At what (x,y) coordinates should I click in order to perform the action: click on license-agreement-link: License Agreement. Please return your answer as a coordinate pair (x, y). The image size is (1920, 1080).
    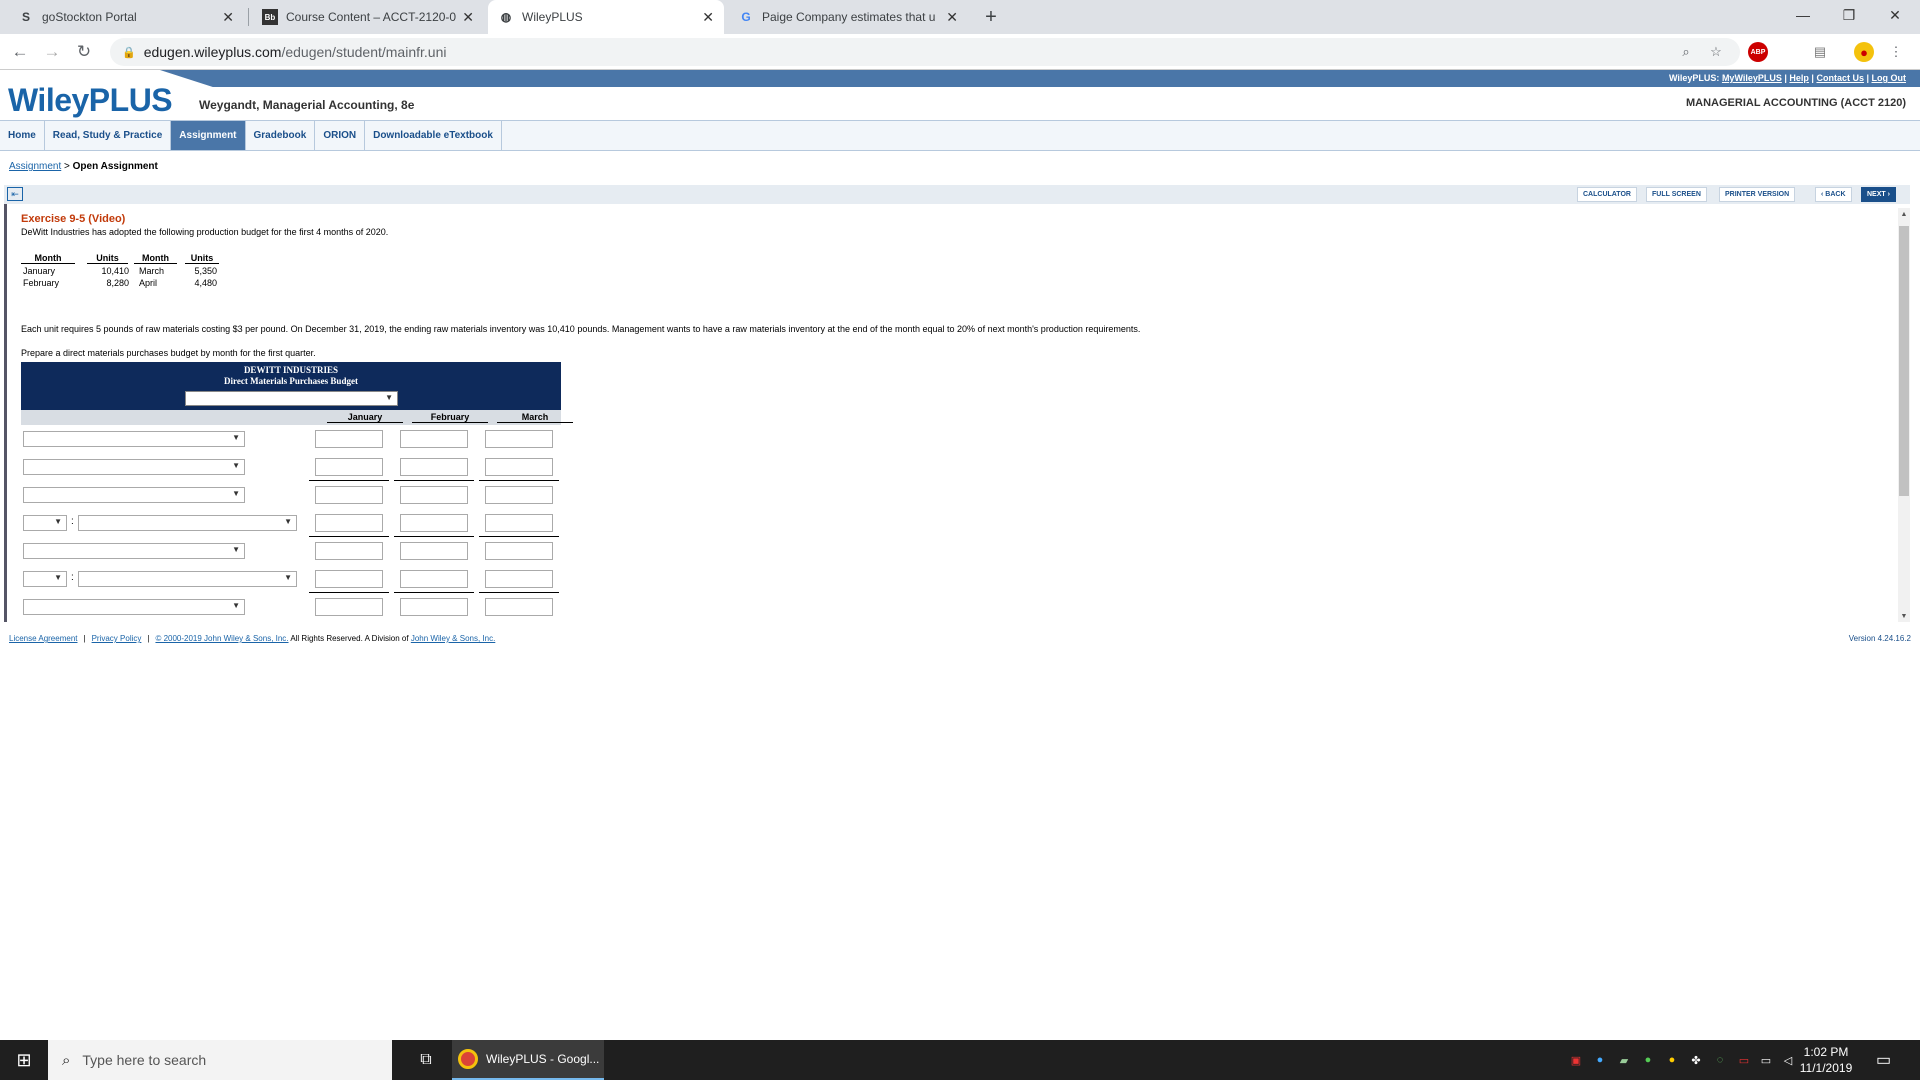
    Looking at the image, I should click on (43, 638).